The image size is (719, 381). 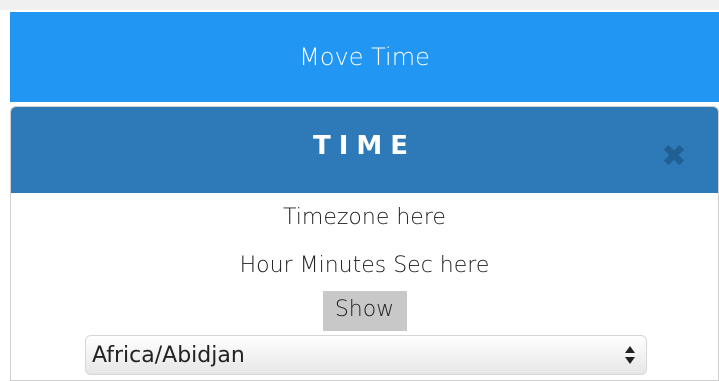 I want to click on time-text: Hour Minutes Sec here, so click(x=364, y=265).